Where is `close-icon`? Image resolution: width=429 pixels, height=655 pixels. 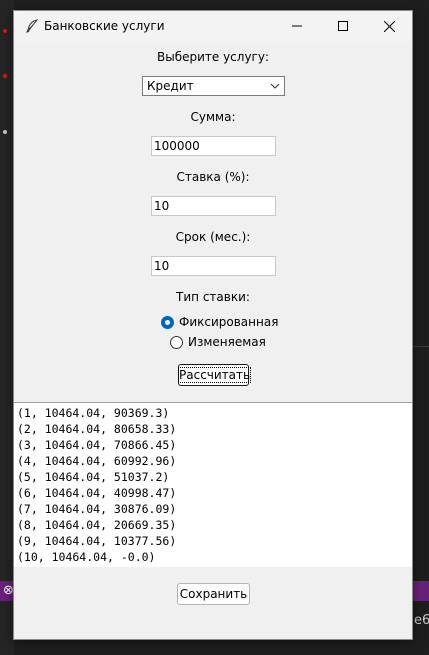
close-icon is located at coordinates (389, 26).